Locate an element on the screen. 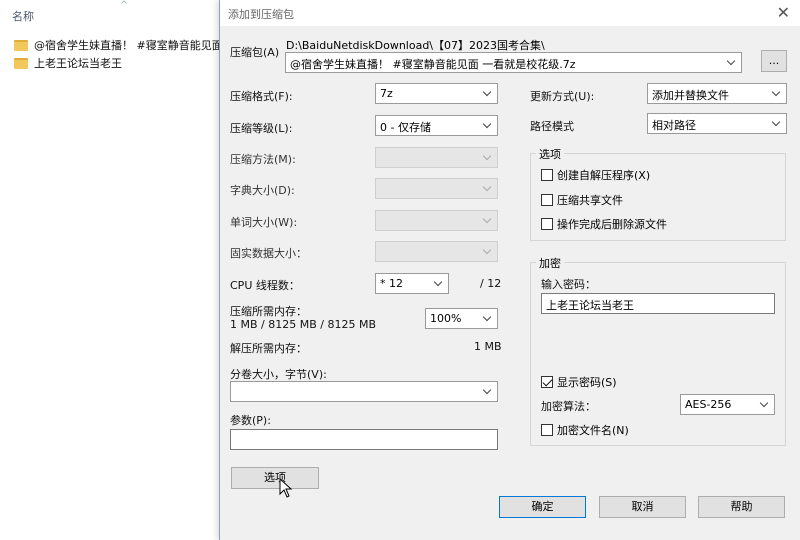 This screenshot has height=540, width=800. compress-memory-value: 1 MB / 8125 MB / 8125 MB is located at coordinates (303, 324).